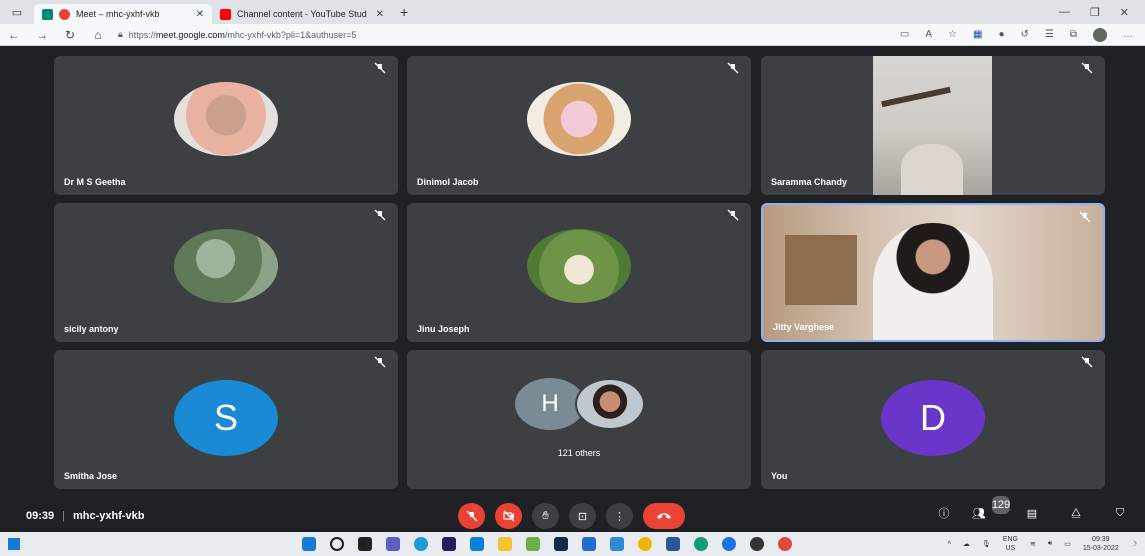  I want to click on participant-name: Dinimol Jacob, so click(448, 182).